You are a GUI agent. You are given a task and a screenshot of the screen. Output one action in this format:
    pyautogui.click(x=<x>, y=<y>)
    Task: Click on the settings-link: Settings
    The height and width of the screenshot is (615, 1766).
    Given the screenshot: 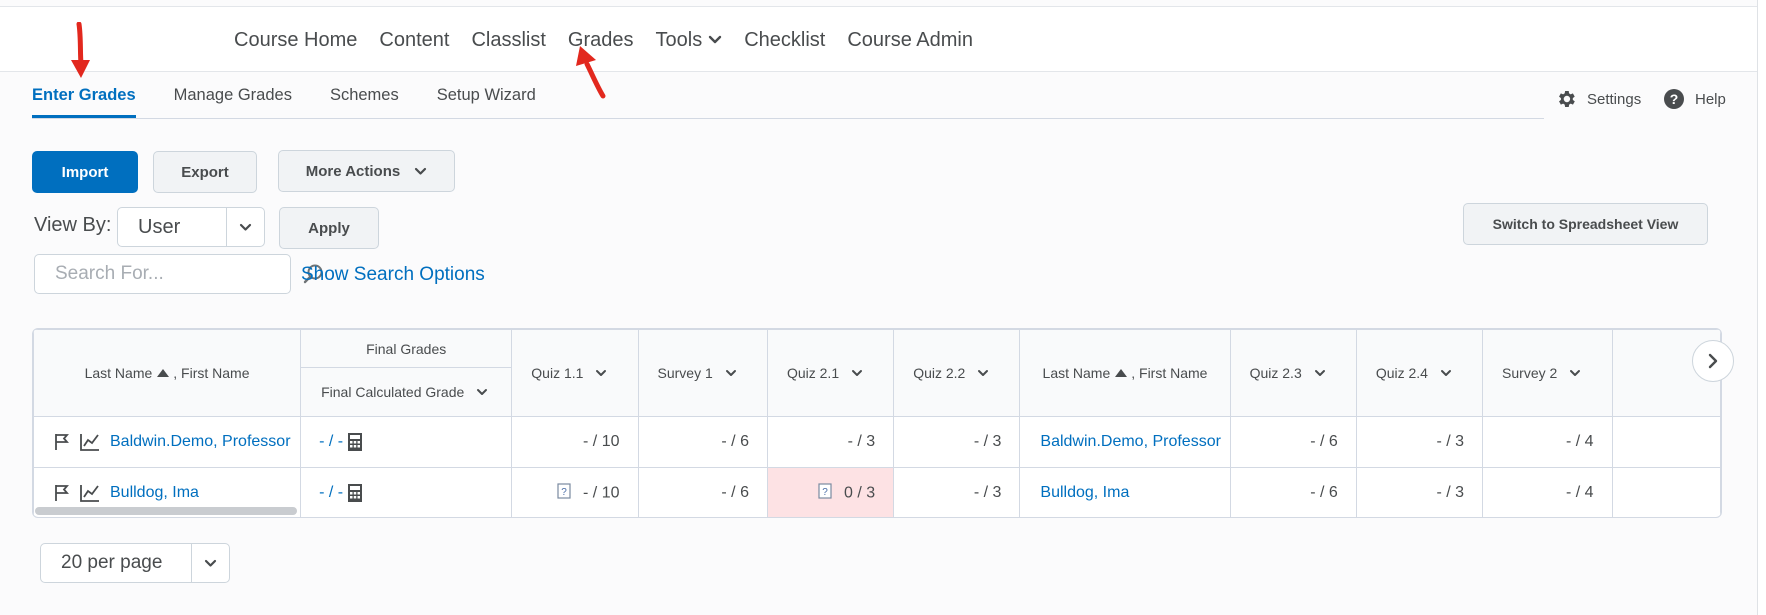 What is the action you would take?
    pyautogui.click(x=1598, y=99)
    